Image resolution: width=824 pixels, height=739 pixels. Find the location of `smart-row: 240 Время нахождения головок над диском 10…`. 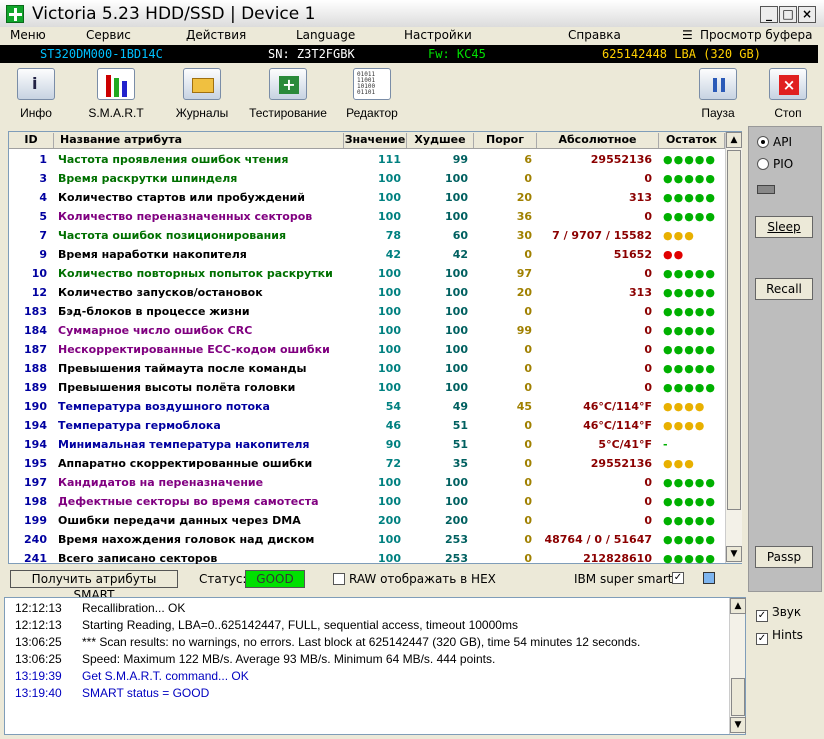

smart-row: 240 Время нахождения головок над диском 10… is located at coordinates (367, 539).